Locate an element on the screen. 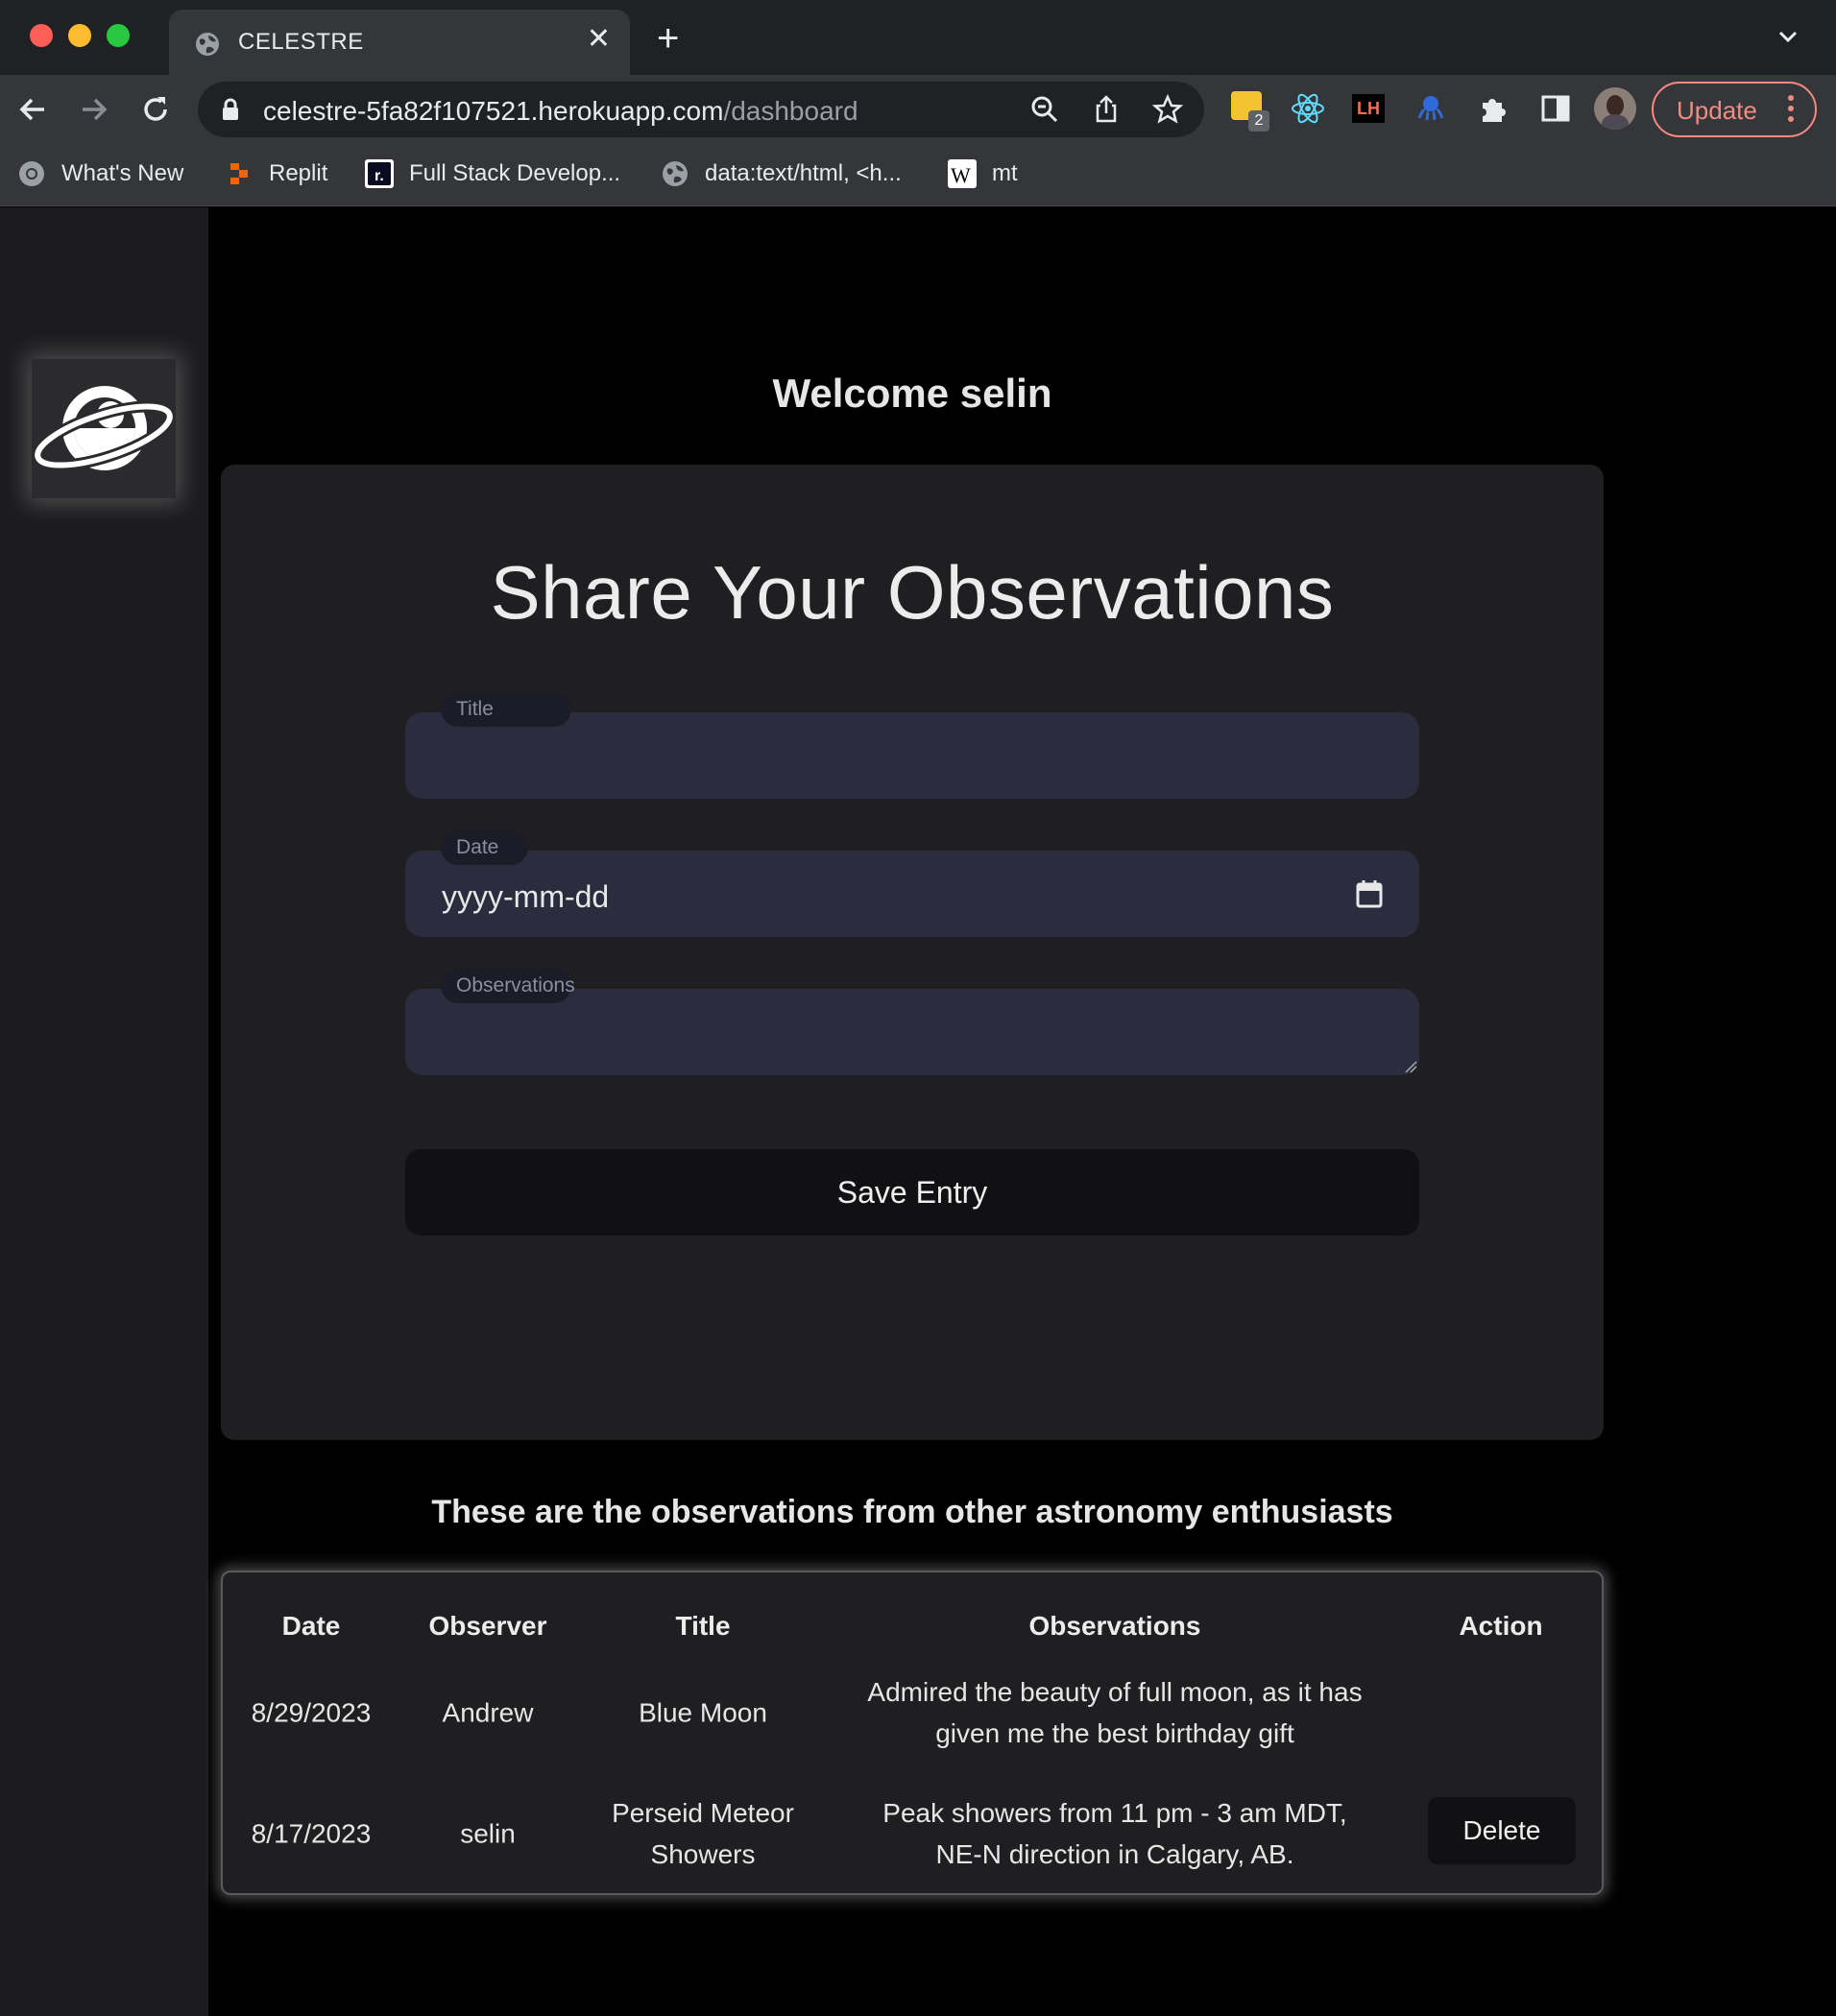 Image resolution: width=1836 pixels, height=2016 pixels. forward-arrow-icon is located at coordinates (94, 110).